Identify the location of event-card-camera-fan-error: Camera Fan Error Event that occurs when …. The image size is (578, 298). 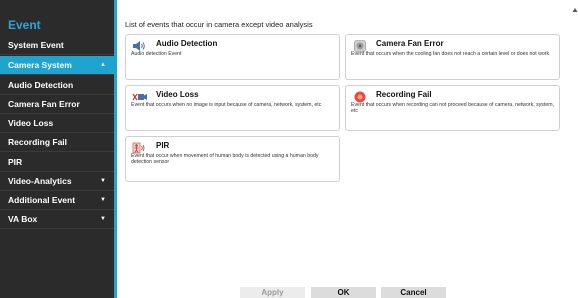
(452, 57).